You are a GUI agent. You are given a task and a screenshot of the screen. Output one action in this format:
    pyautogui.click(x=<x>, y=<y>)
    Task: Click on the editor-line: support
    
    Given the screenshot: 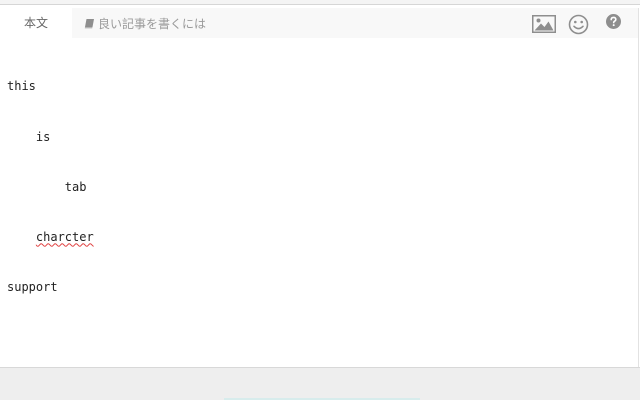 What is the action you would take?
    pyautogui.click(x=32, y=286)
    